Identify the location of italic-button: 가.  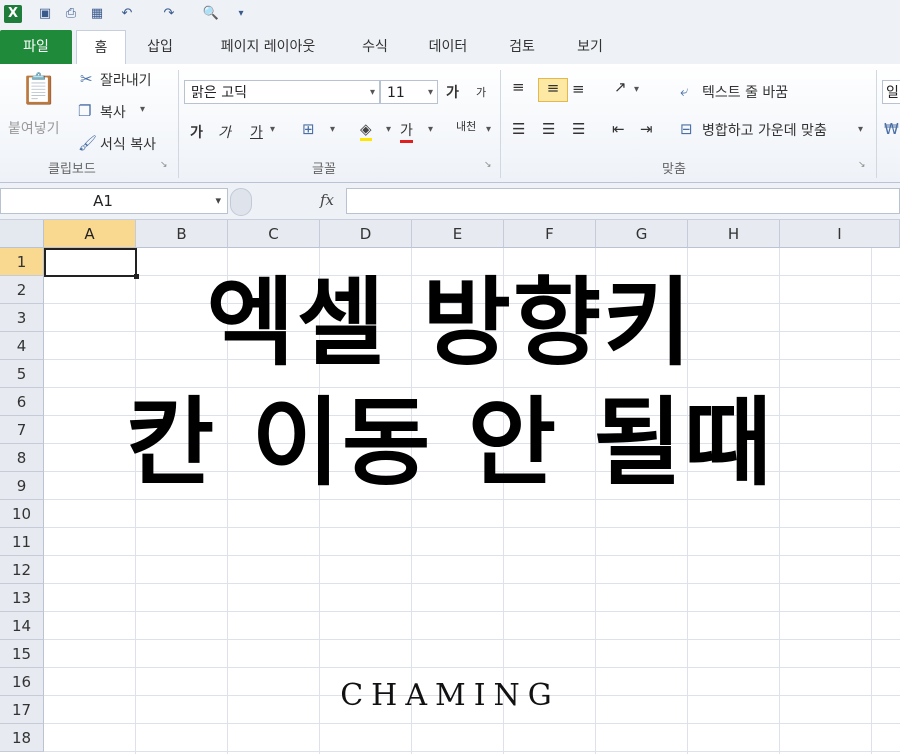
(224, 132).